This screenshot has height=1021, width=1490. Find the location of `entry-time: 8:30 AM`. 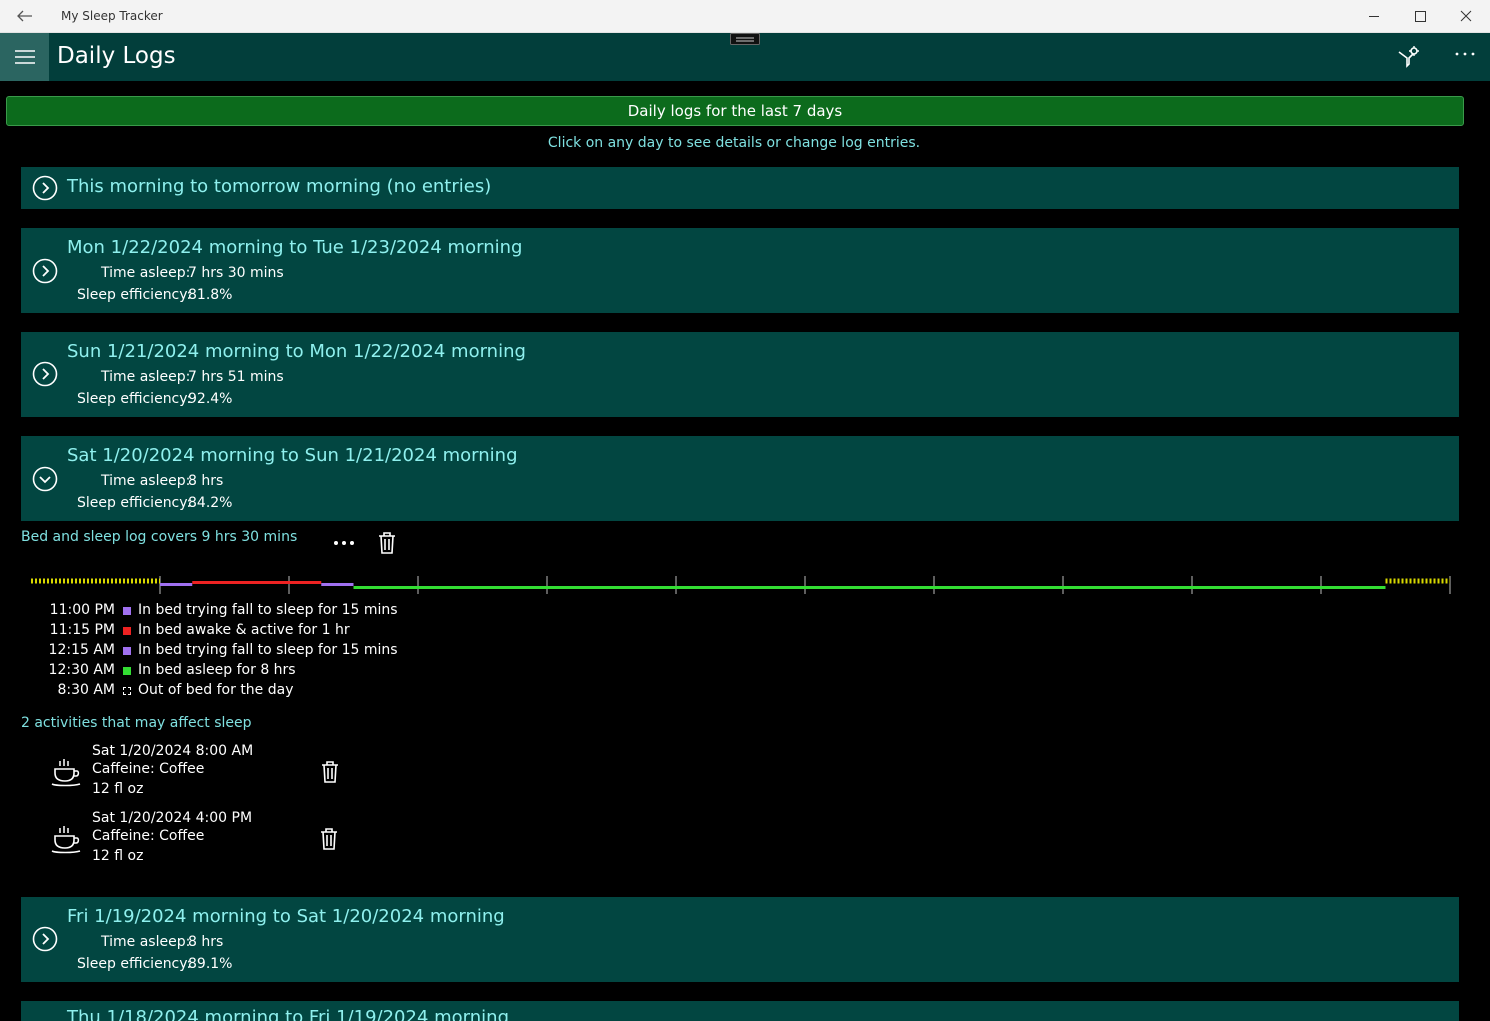

entry-time: 8:30 AM is located at coordinates (86, 690).